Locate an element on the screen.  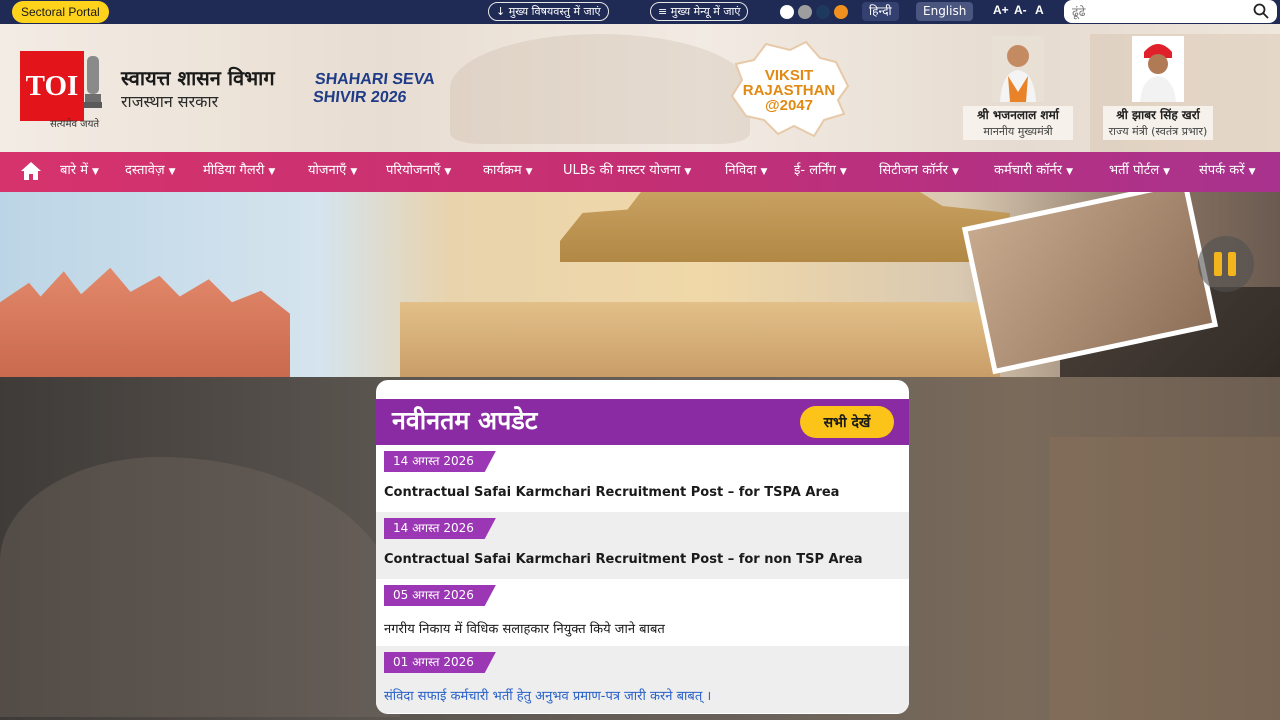
font-decrease-button: A- is located at coordinates (1020, 10).